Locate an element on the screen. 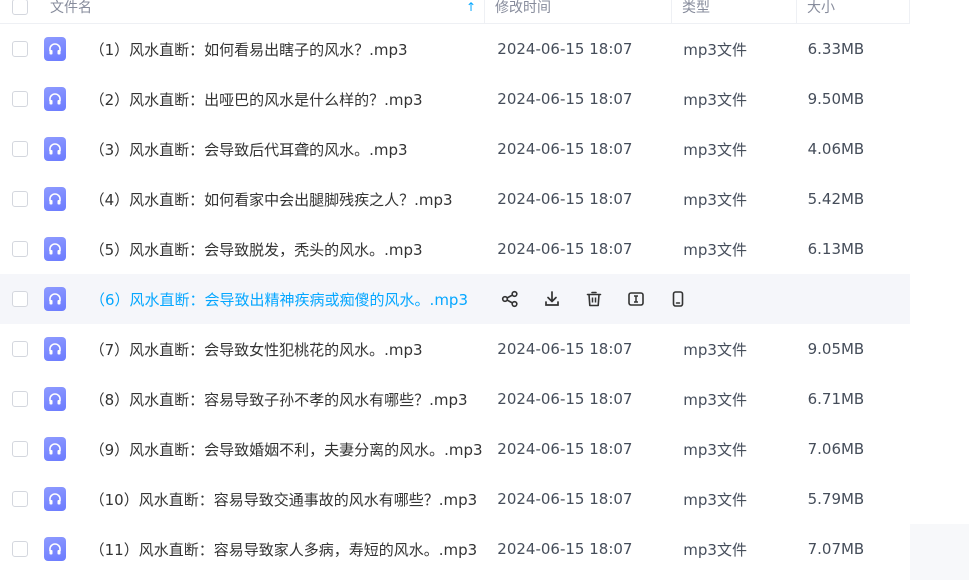 This screenshot has height=580, width=969. header-type: 类型 is located at coordinates (734, 11).